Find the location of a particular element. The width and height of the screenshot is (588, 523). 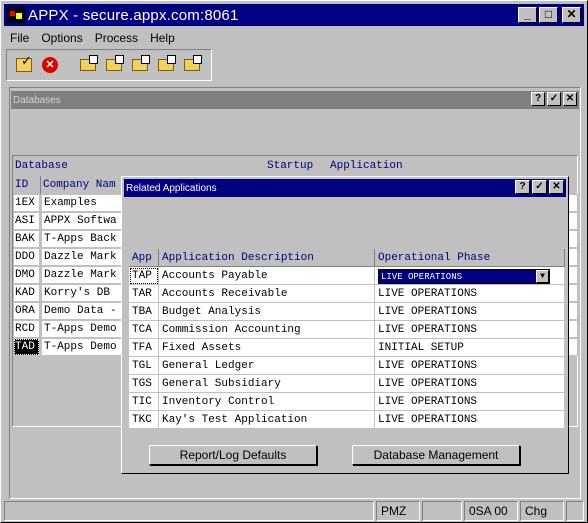

status-process: 0SA 00 is located at coordinates (491, 511).